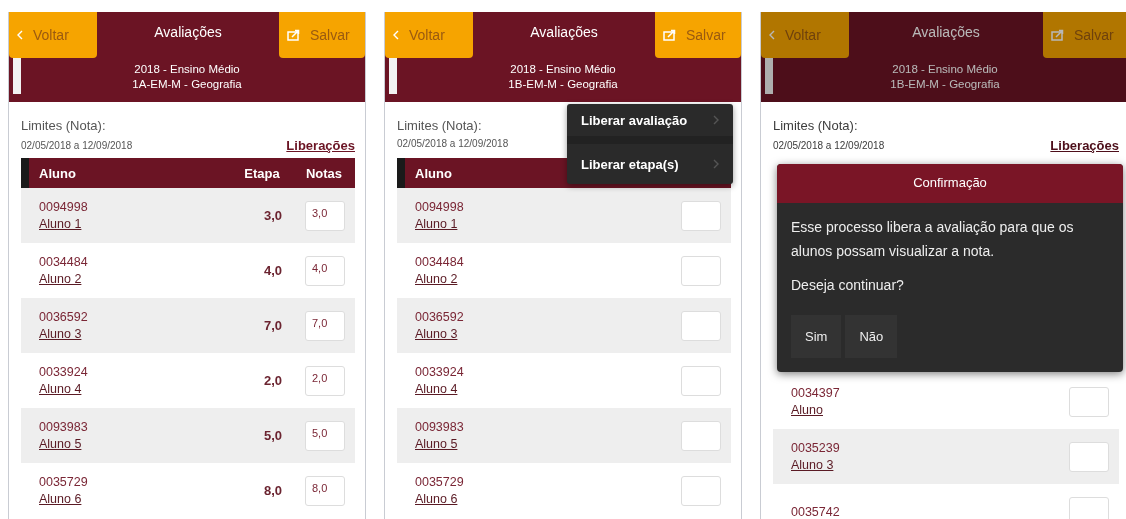 This screenshot has height=519, width=1126. I want to click on student-id: 0034397, so click(816, 393).